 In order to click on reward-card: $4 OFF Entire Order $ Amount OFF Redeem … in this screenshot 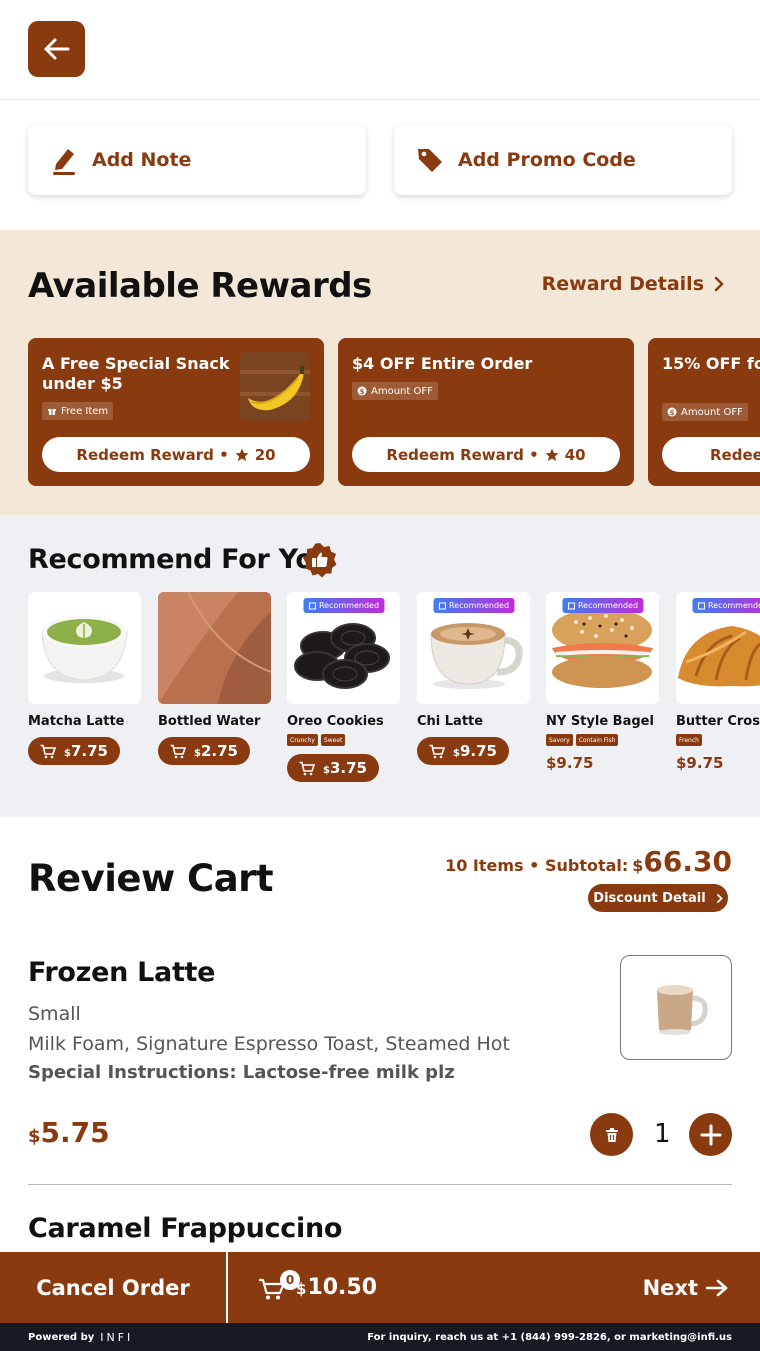, I will do `click(486, 412)`.